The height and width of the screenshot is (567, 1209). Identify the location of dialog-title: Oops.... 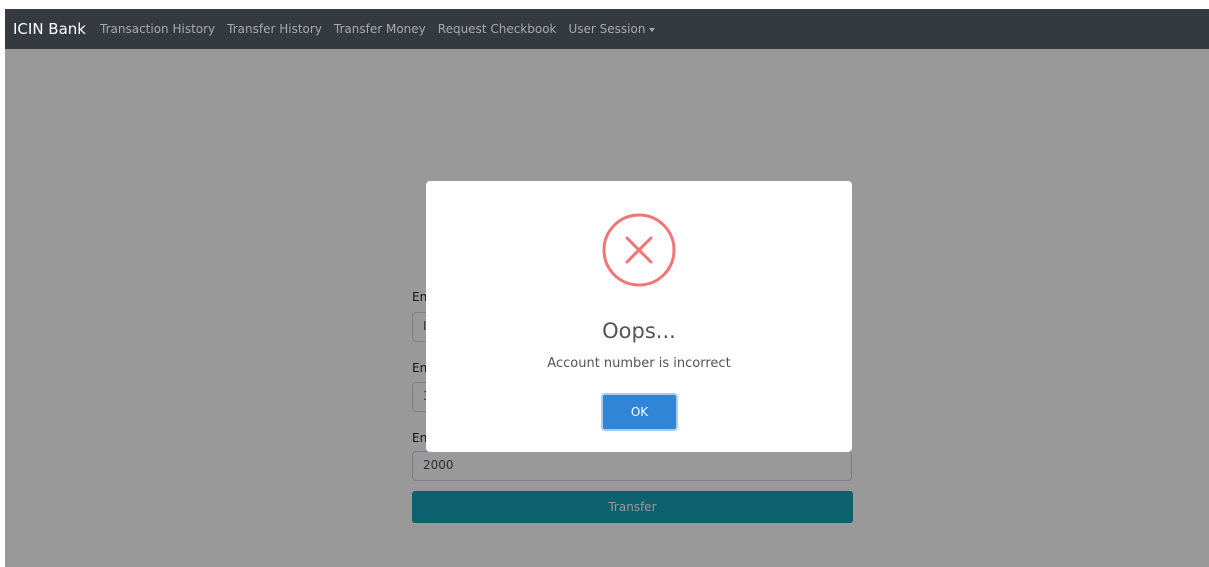
(639, 331).